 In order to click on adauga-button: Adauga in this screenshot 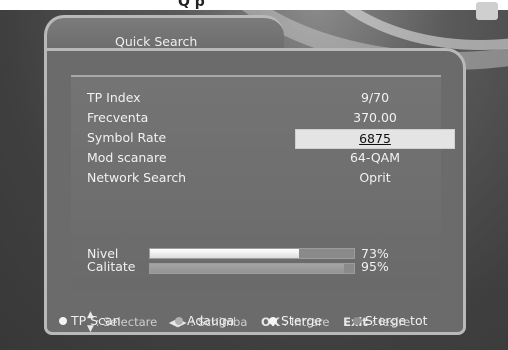, I will do `click(204, 321)`.